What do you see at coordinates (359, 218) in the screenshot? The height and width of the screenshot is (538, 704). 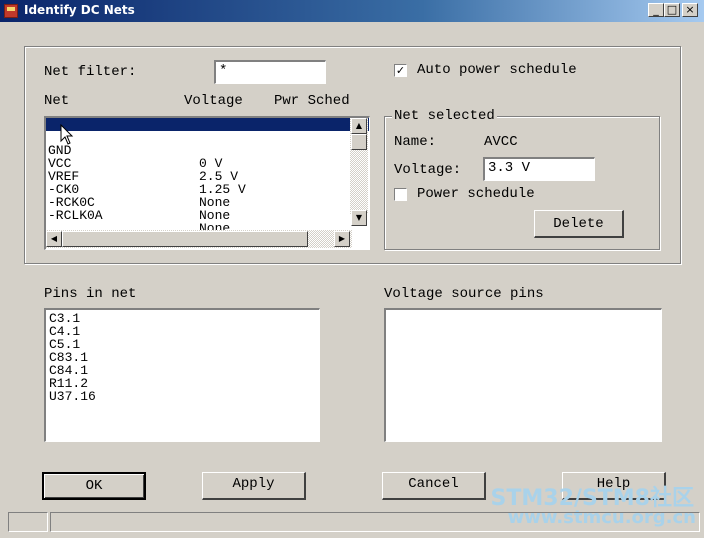 I see `scroll-down-icon: ▼` at bounding box center [359, 218].